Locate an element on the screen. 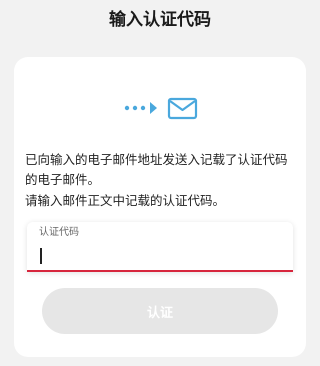 The image size is (320, 366). envelope-flap is located at coordinates (182, 106).